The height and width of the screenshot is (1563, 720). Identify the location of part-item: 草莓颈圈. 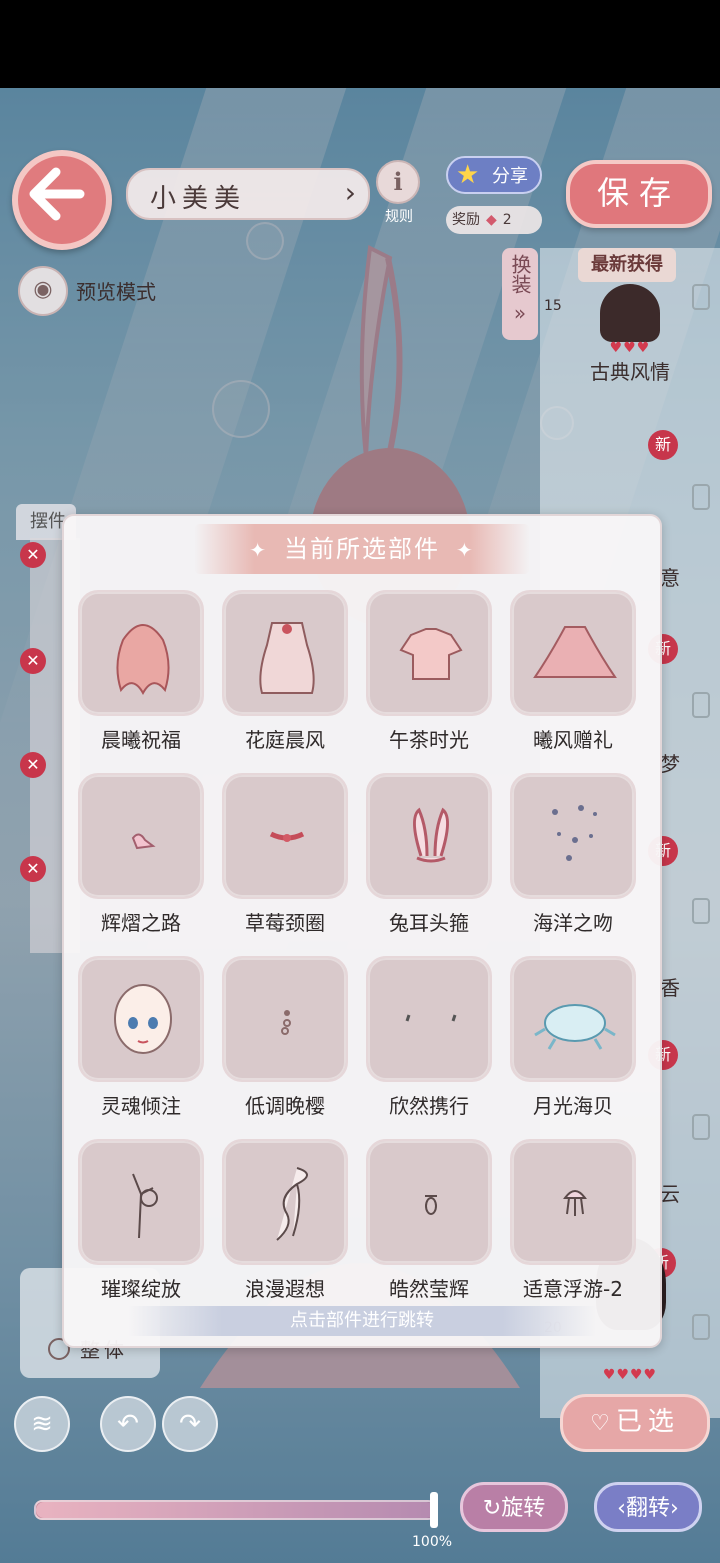
(285, 858).